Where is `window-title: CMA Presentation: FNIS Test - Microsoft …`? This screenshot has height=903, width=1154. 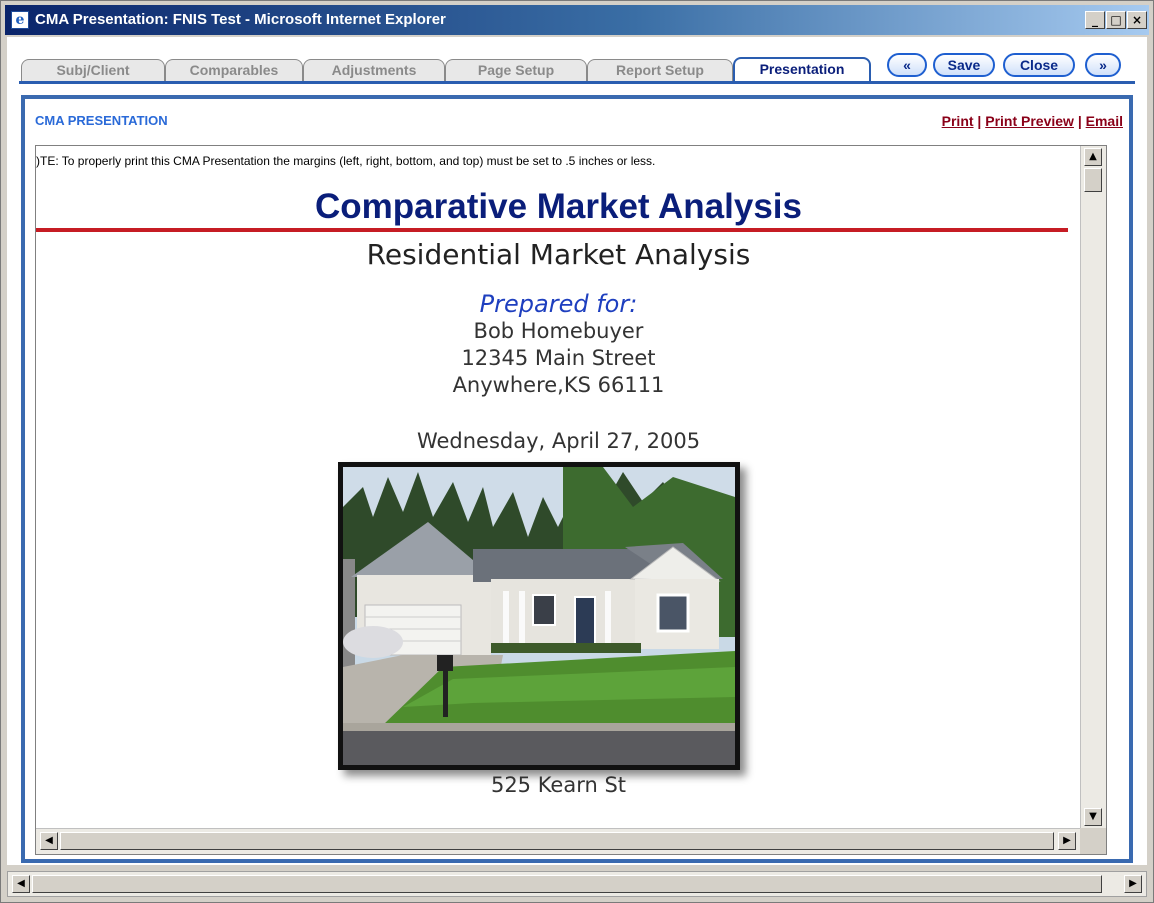 window-title: CMA Presentation: FNIS Test - Microsoft … is located at coordinates (240, 19).